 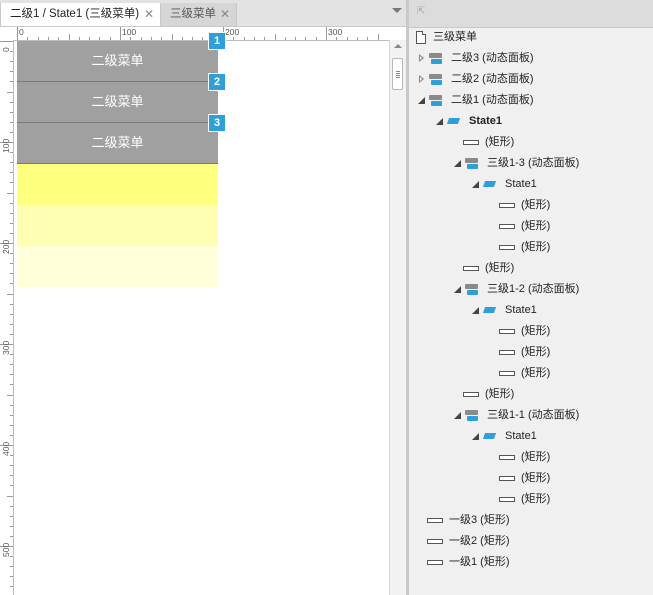 What do you see at coordinates (479, 520) in the screenshot?
I see `outline-row-label: 一级3 (矩形)` at bounding box center [479, 520].